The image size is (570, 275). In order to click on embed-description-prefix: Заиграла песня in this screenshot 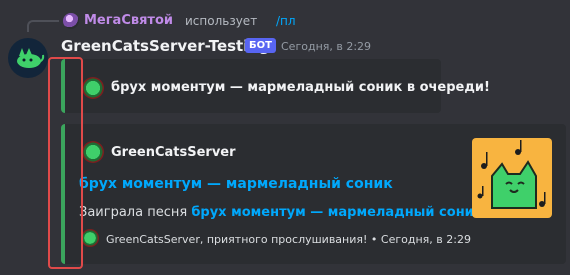, I will do `click(135, 212)`.